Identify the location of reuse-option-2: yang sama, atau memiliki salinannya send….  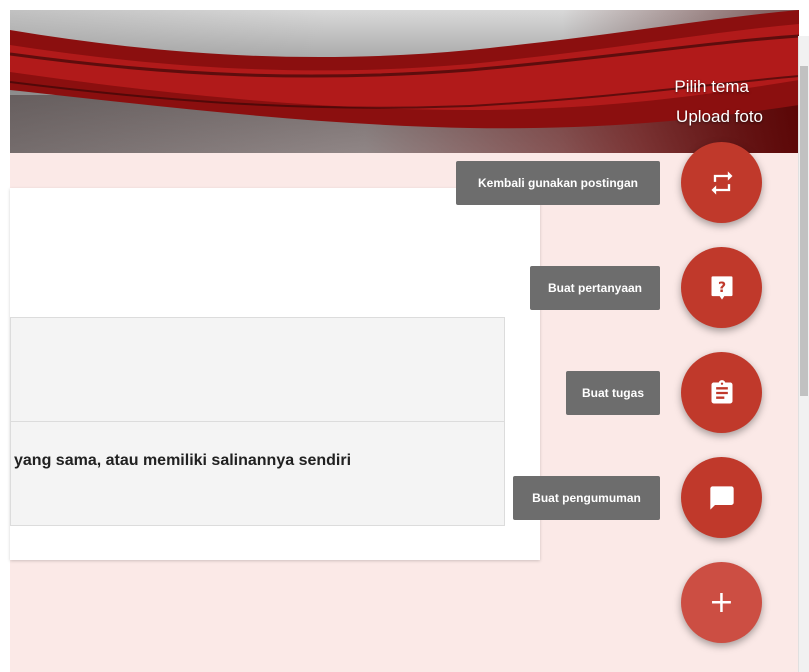
(257, 473).